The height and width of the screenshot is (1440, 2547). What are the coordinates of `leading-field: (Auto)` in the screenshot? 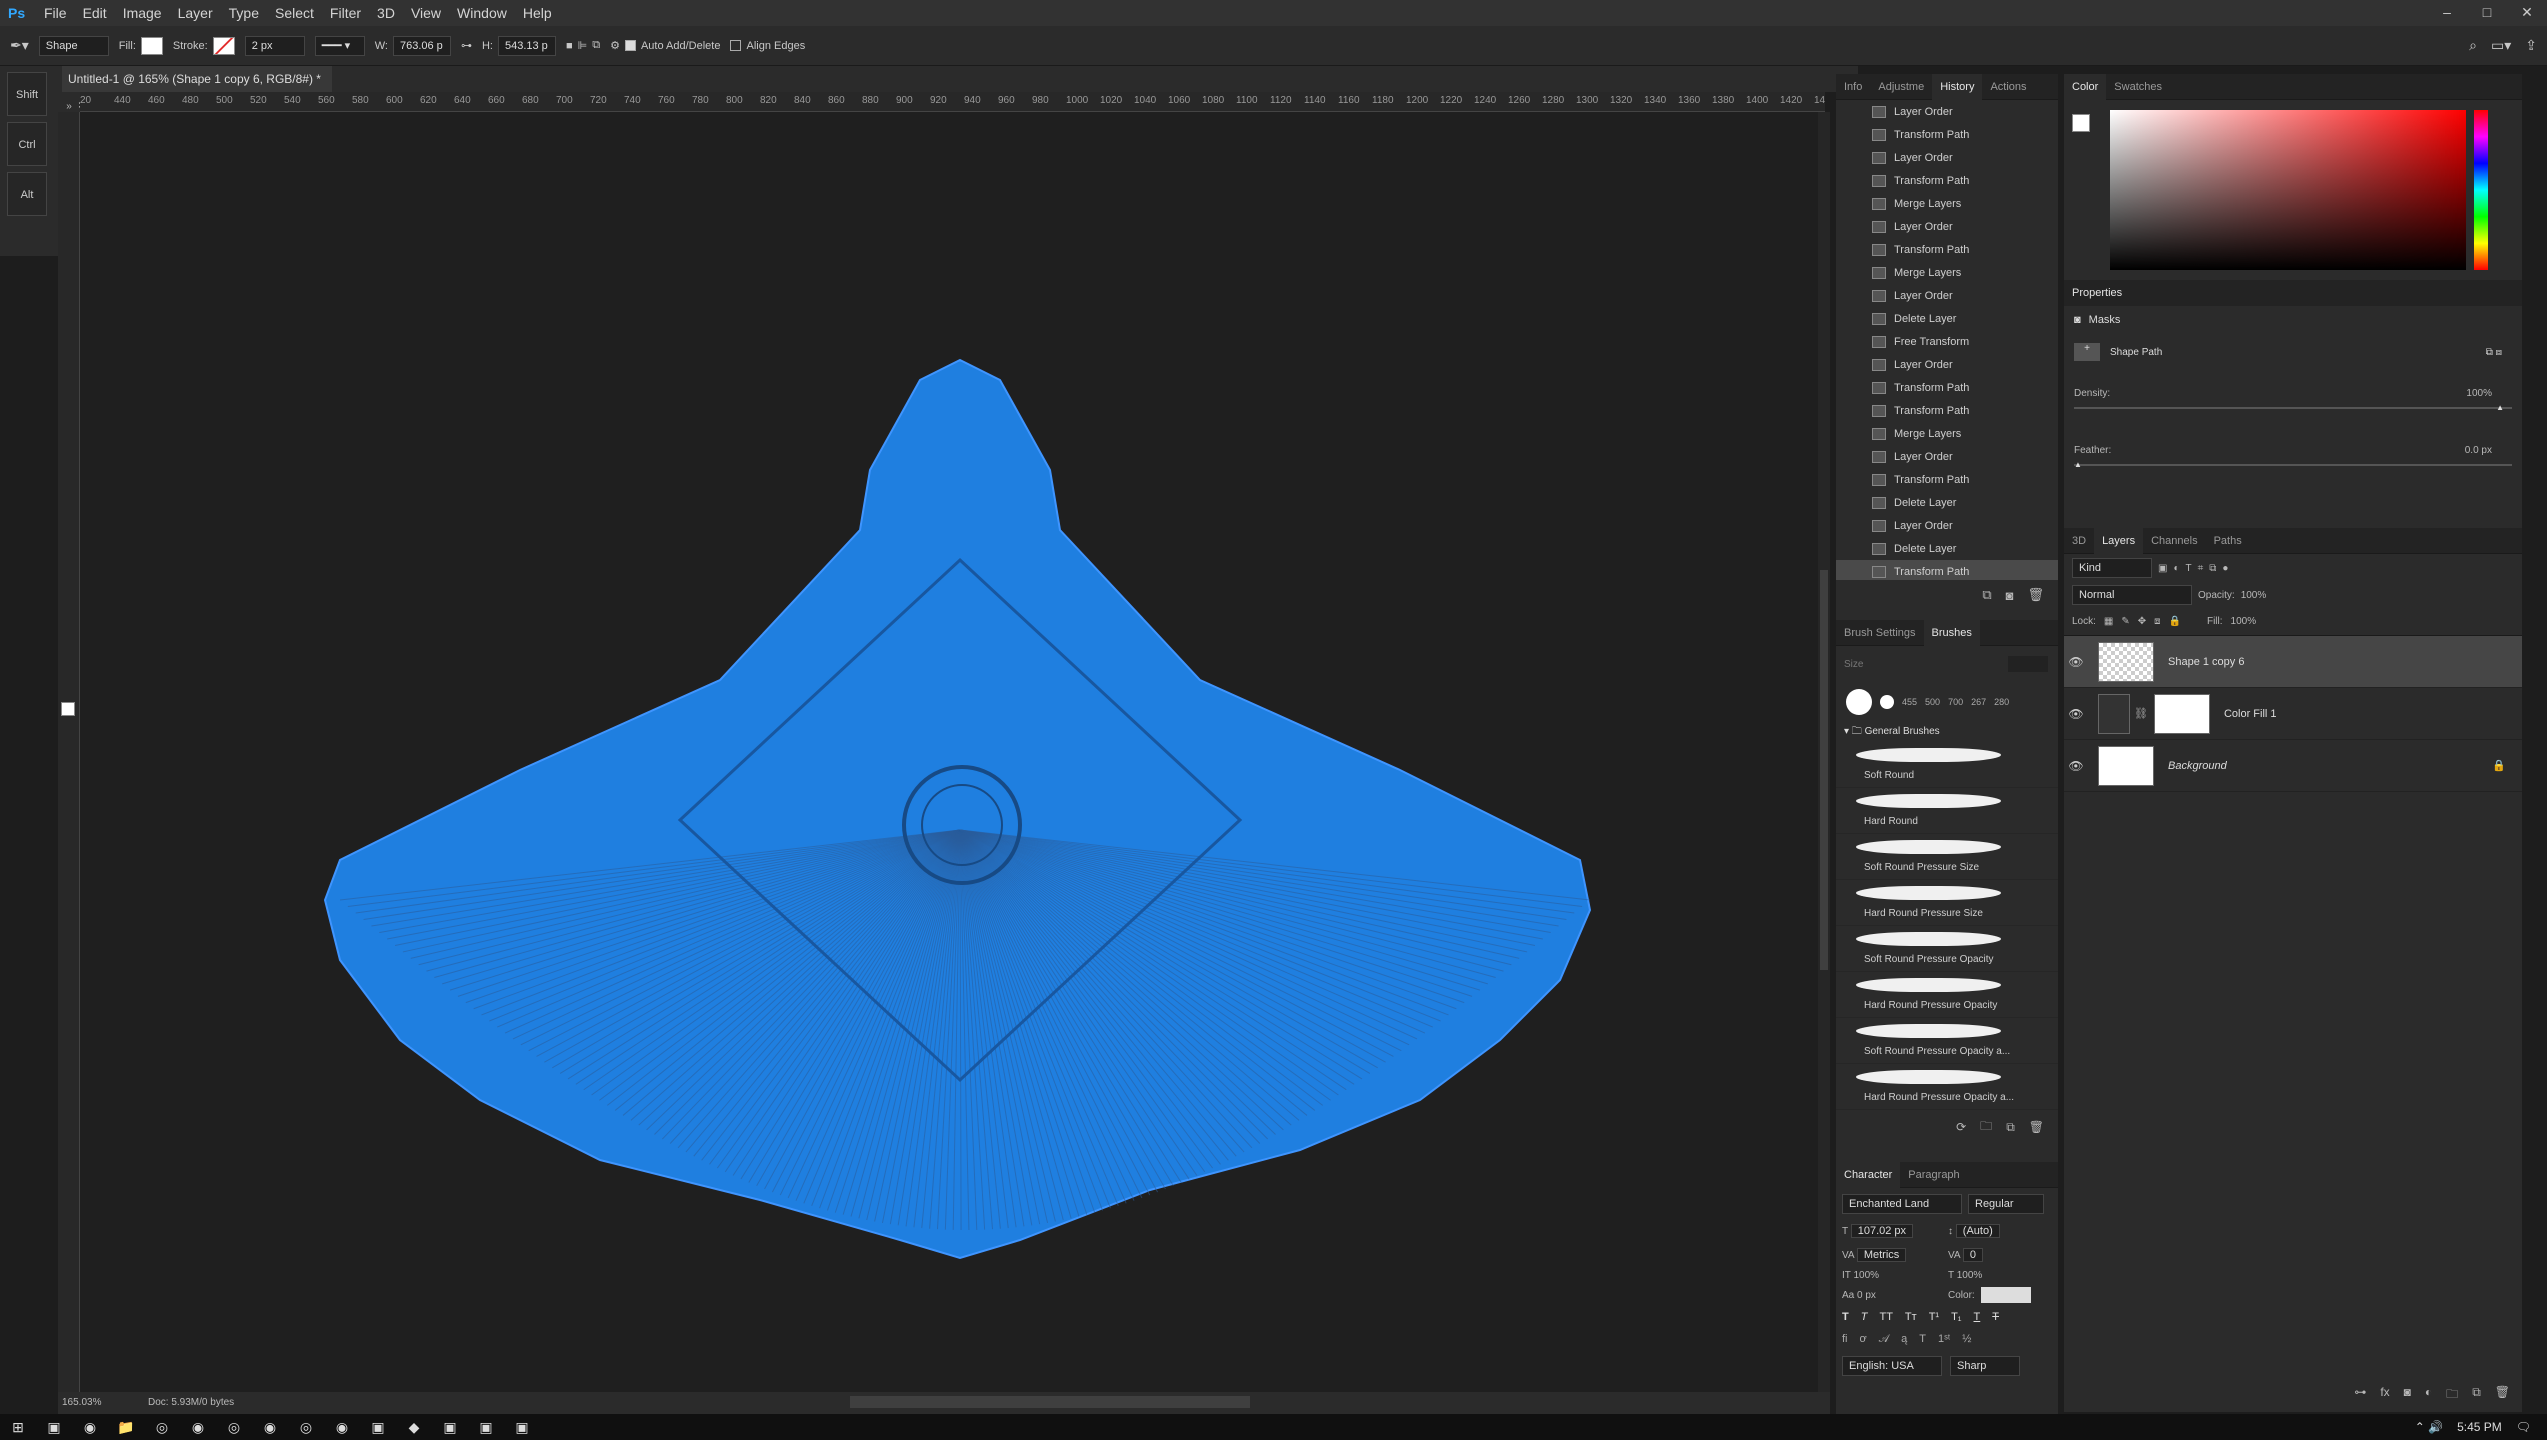 It's located at (1977, 1231).